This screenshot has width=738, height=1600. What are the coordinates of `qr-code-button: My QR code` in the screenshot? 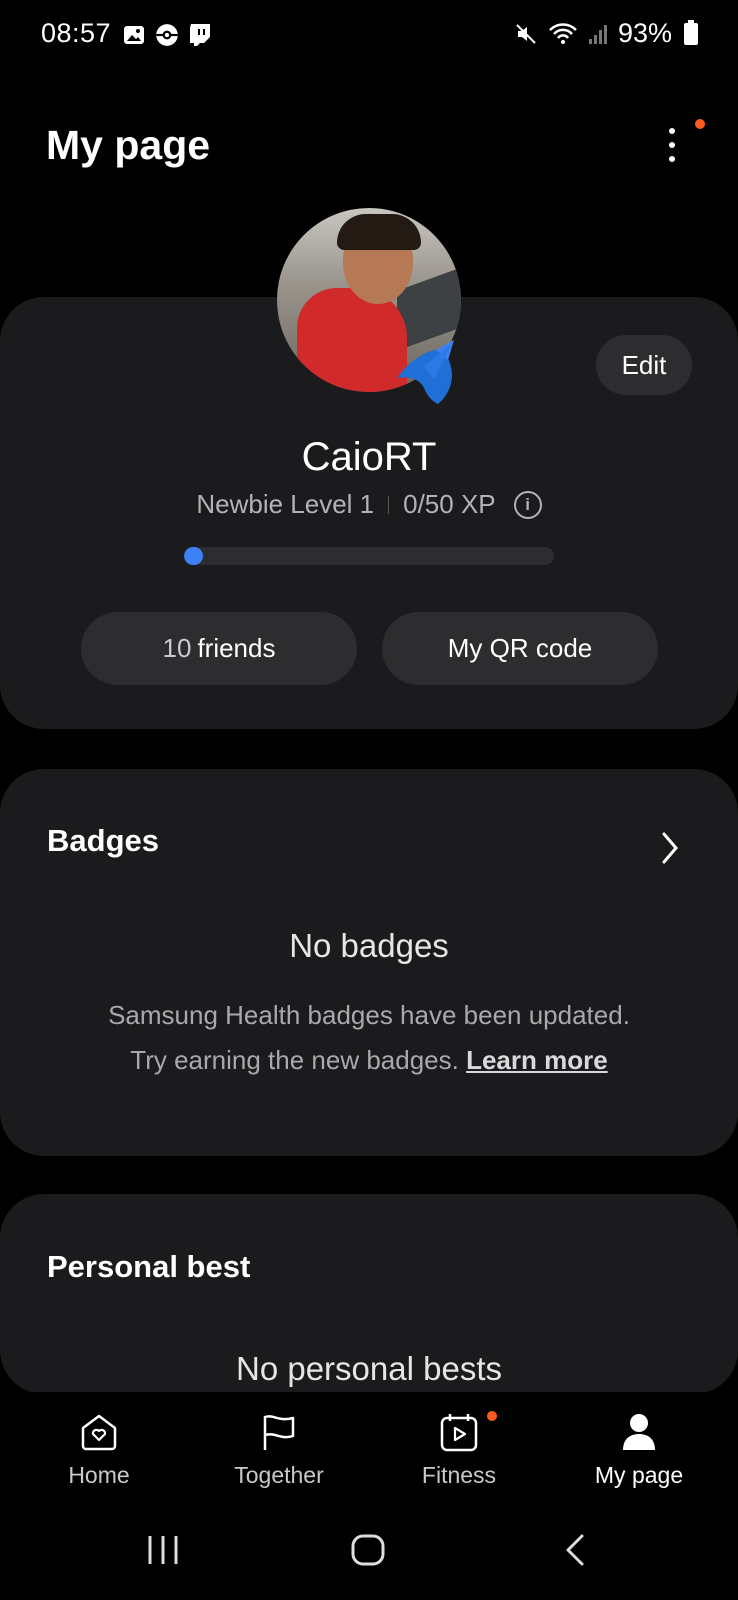 It's located at (520, 648).